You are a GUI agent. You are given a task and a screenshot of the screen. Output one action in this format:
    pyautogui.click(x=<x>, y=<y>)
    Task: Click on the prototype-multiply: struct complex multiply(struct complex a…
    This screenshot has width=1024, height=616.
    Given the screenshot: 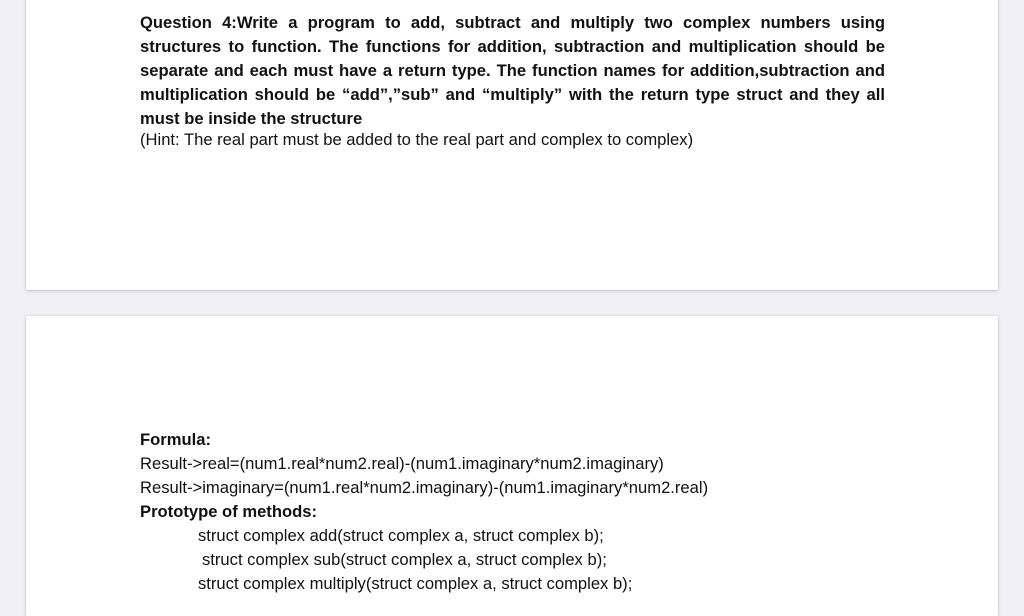 What is the action you would take?
    pyautogui.click(x=415, y=583)
    